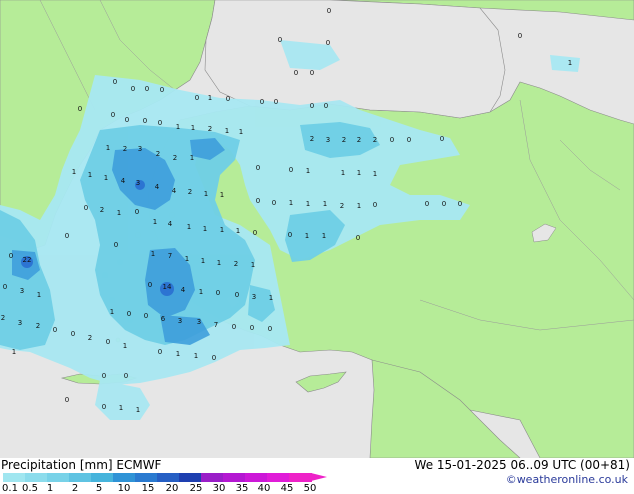 The image size is (634, 494). What do you see at coordinates (566, 479) in the screenshot?
I see `copyright: ©weatheronline.co.uk` at bounding box center [566, 479].